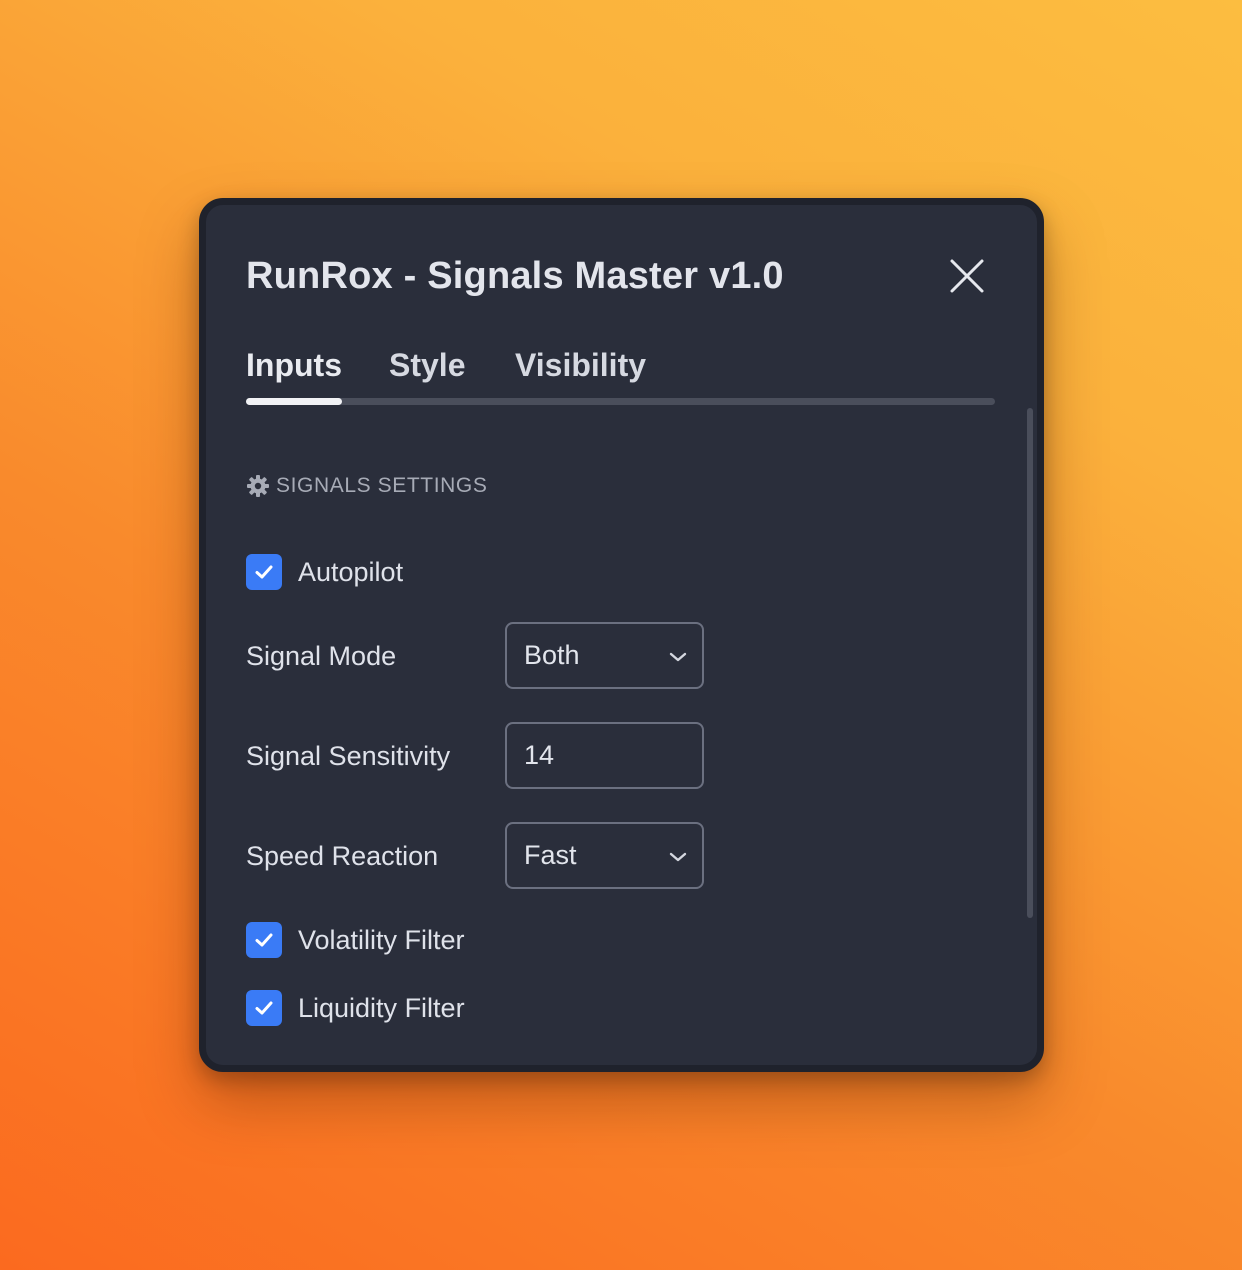  What do you see at coordinates (381, 939) in the screenshot?
I see `volatility-filter-label: Volatility Filter` at bounding box center [381, 939].